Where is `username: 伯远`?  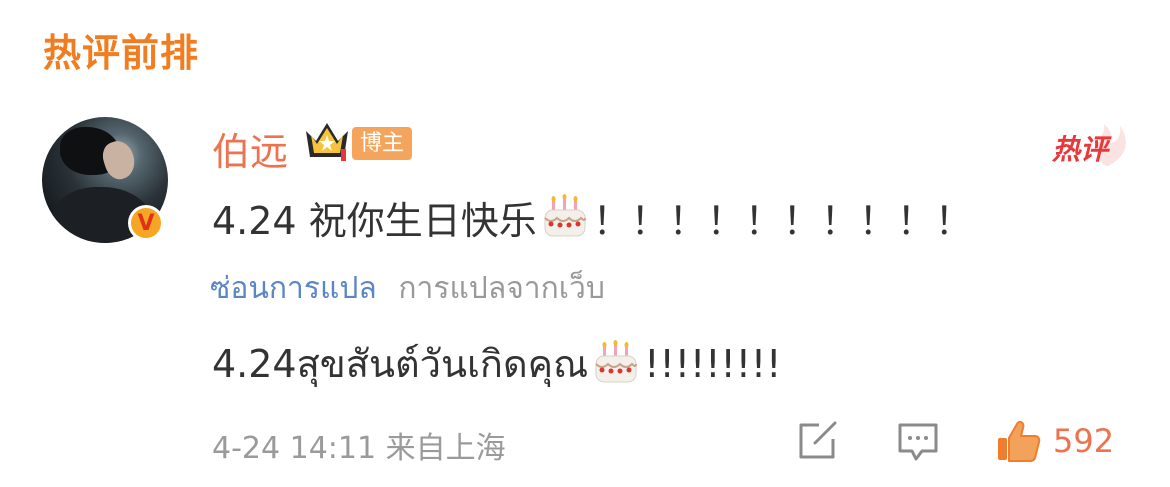
username: 伯远 is located at coordinates (250, 148).